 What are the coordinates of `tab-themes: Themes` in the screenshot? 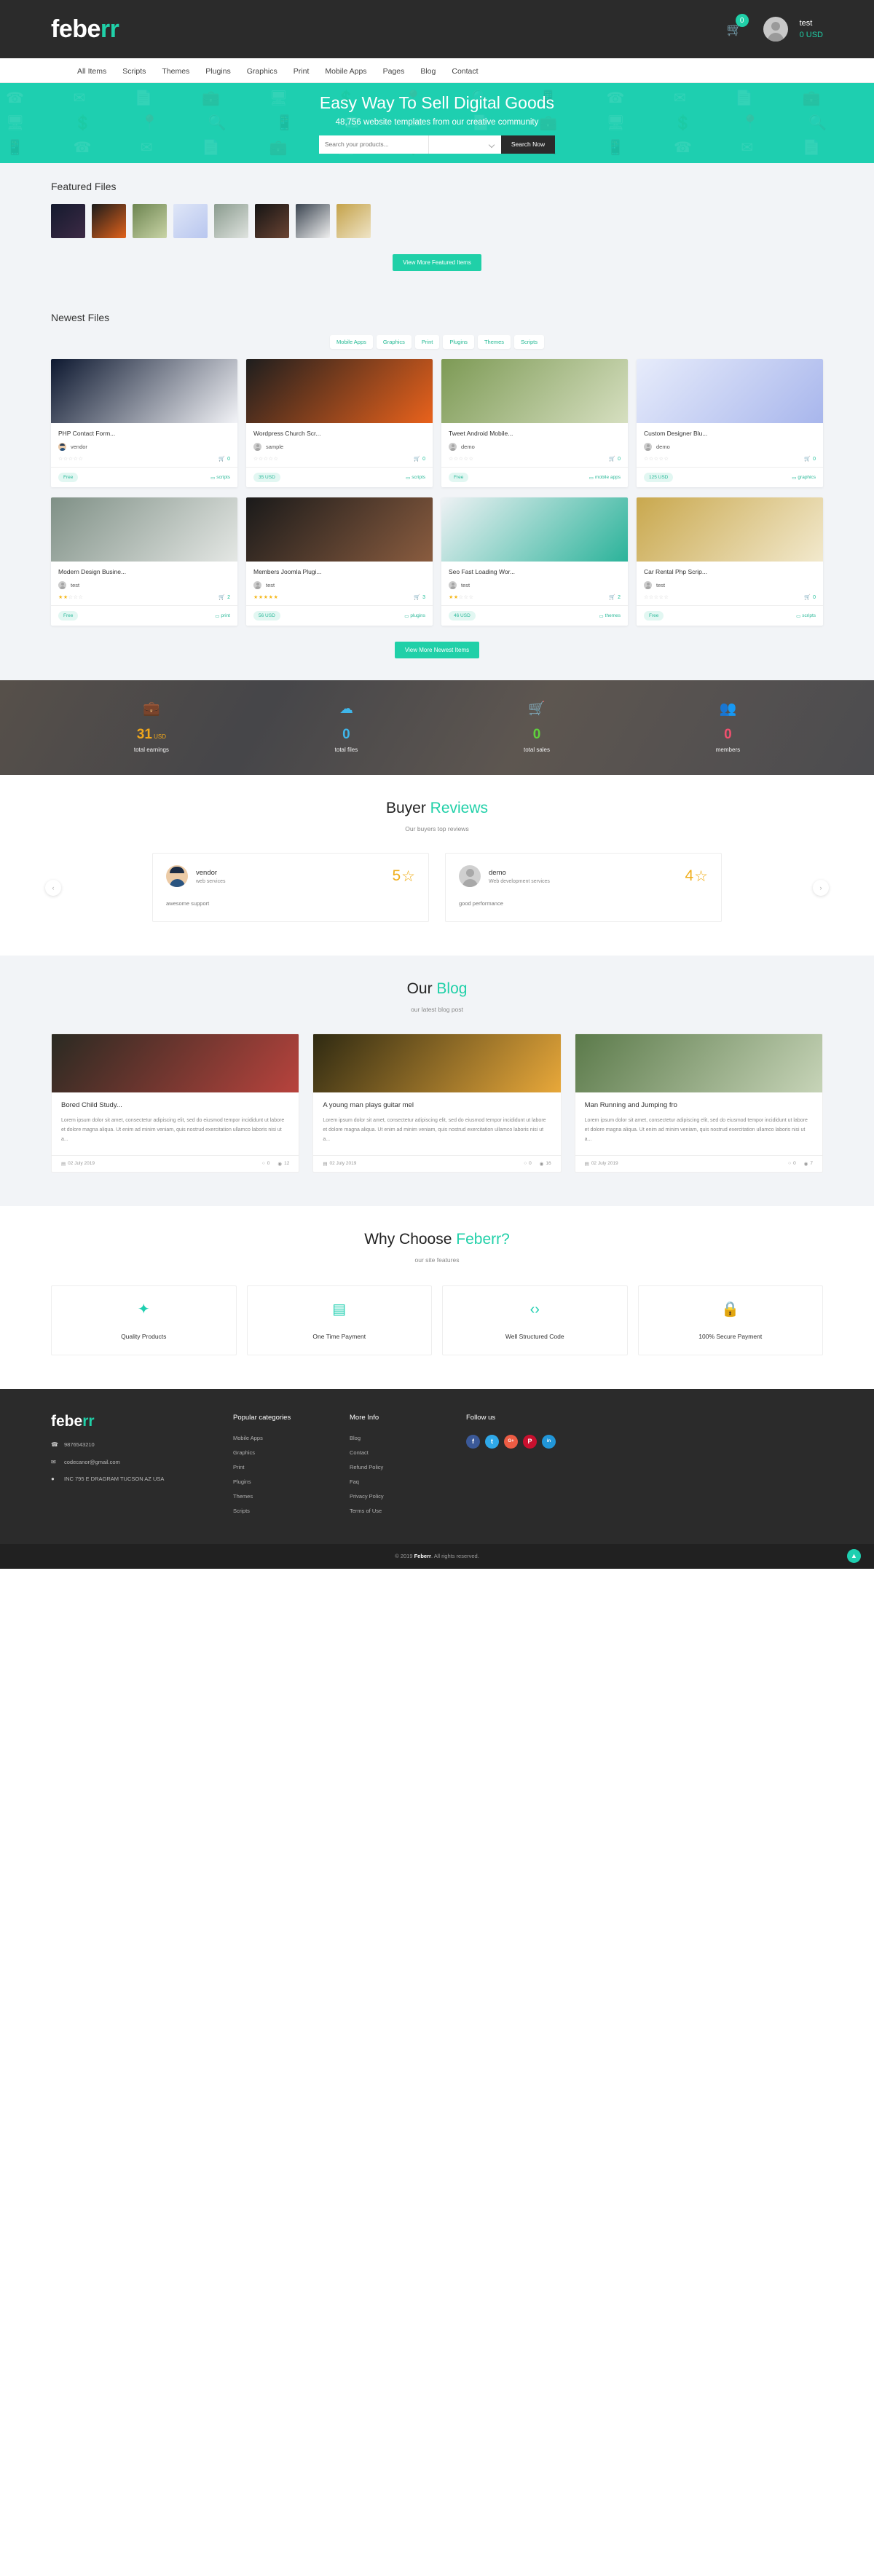 It's located at (494, 342).